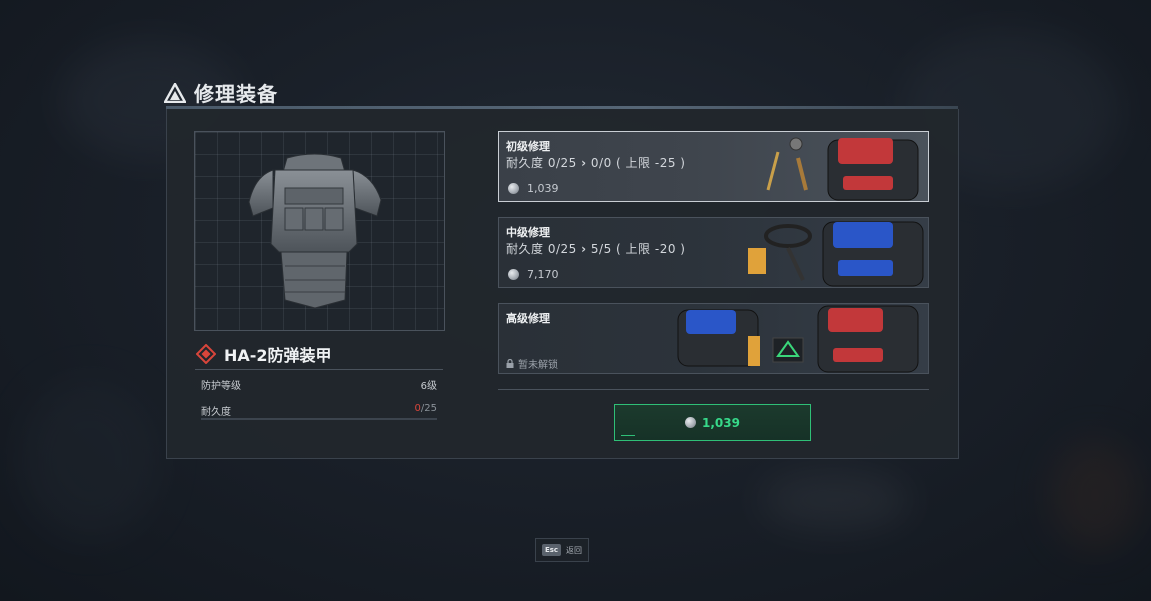 The image size is (1151, 601). What do you see at coordinates (551, 550) in the screenshot?
I see `esc-key-icon: Esc` at bounding box center [551, 550].